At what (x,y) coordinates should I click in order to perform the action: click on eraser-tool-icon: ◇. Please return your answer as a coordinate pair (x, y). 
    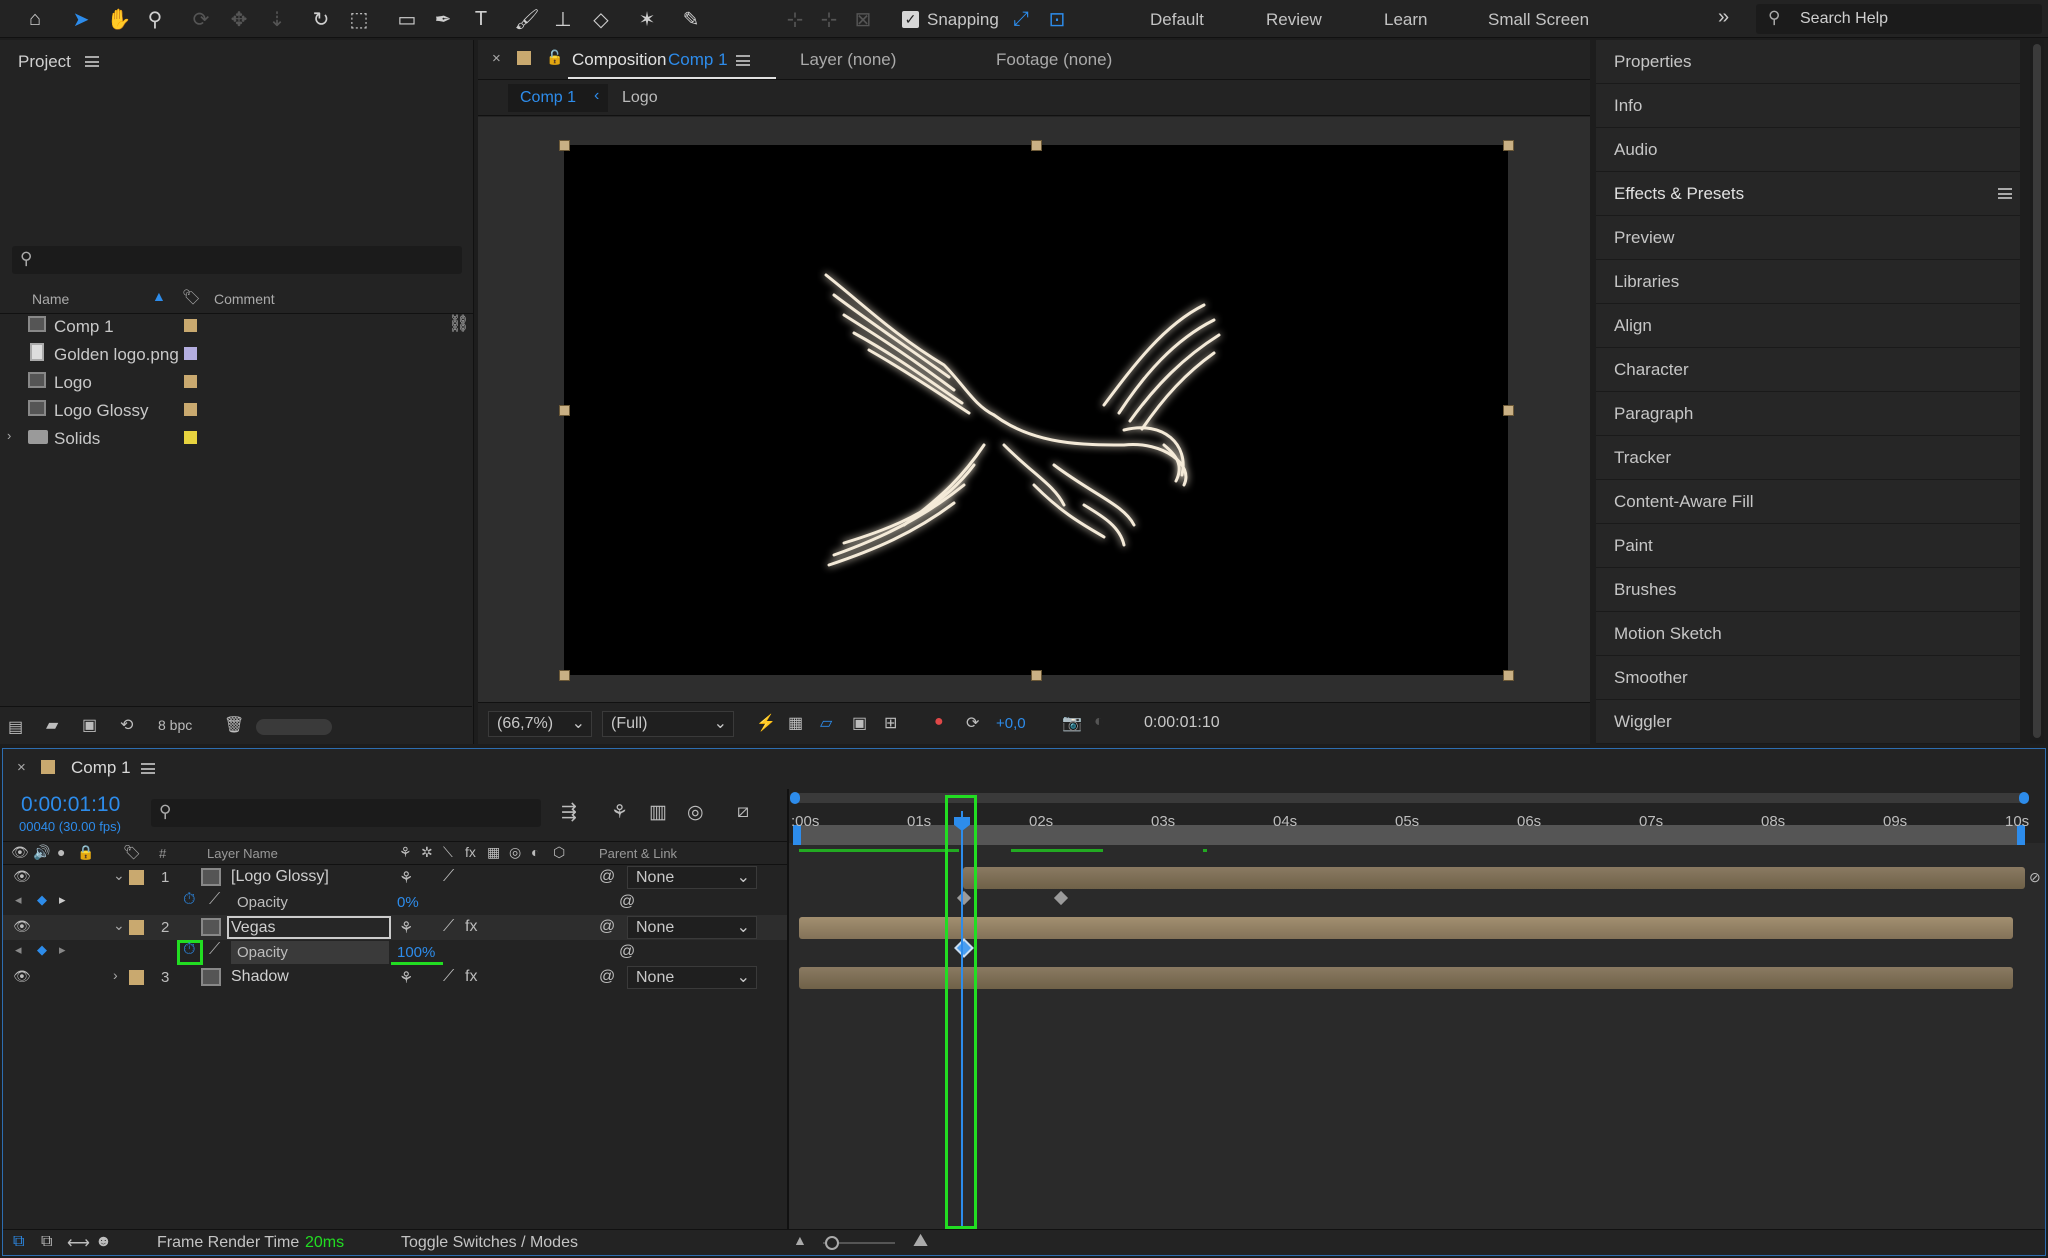
    Looking at the image, I should click on (601, 19).